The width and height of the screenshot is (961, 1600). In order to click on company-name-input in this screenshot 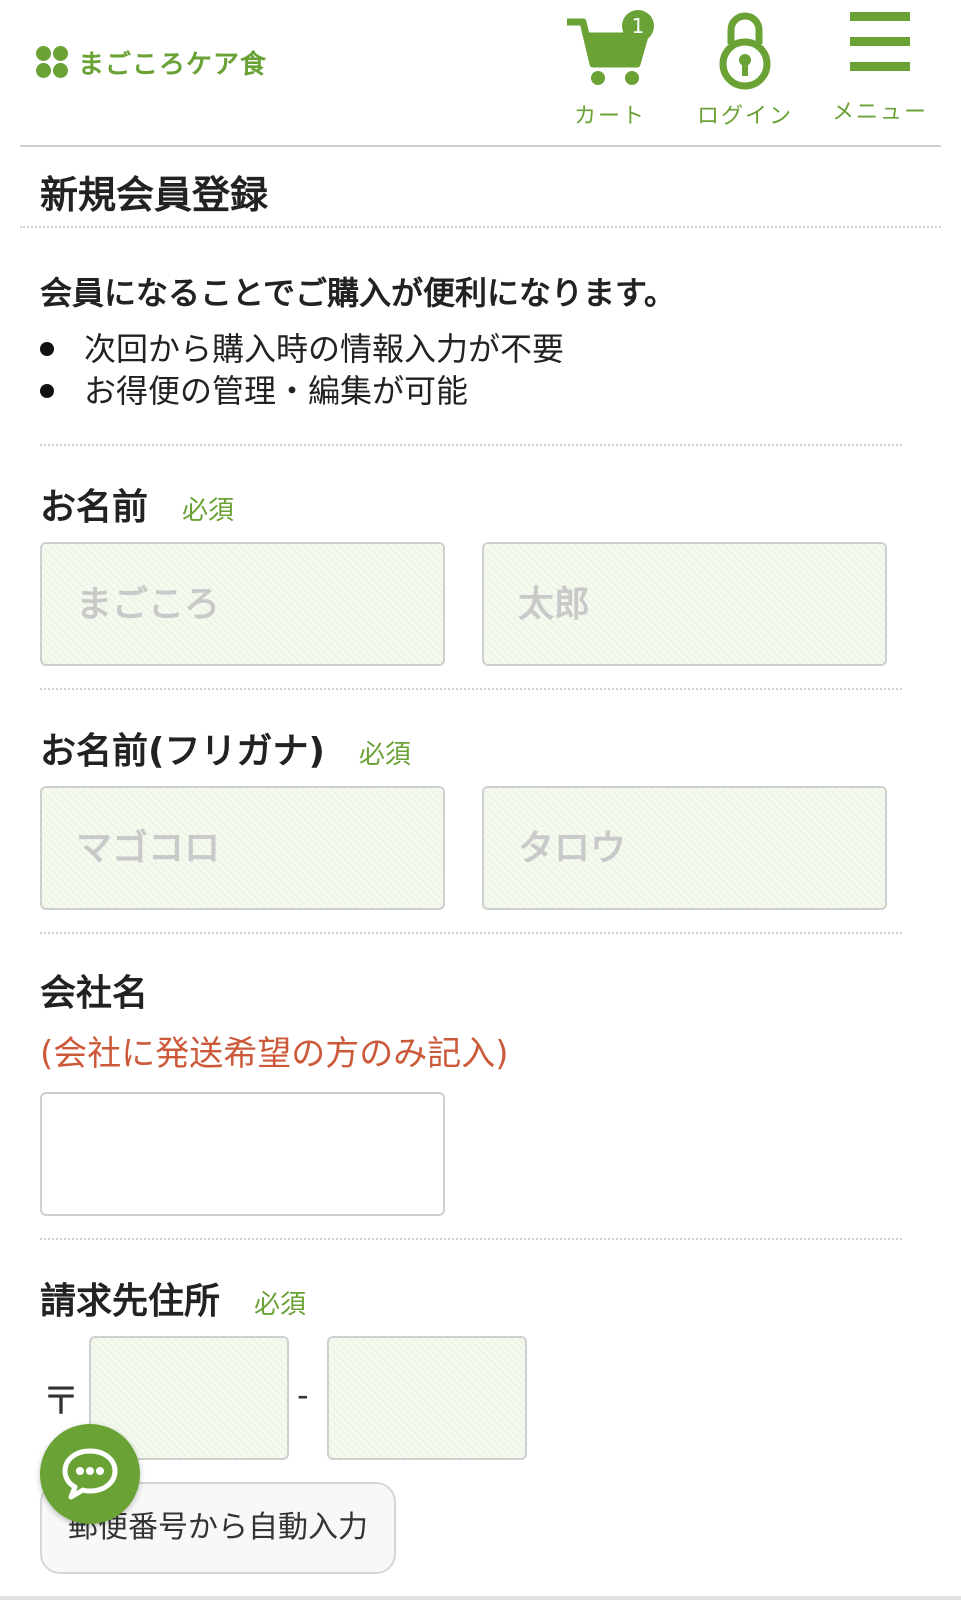, I will do `click(242, 1154)`.